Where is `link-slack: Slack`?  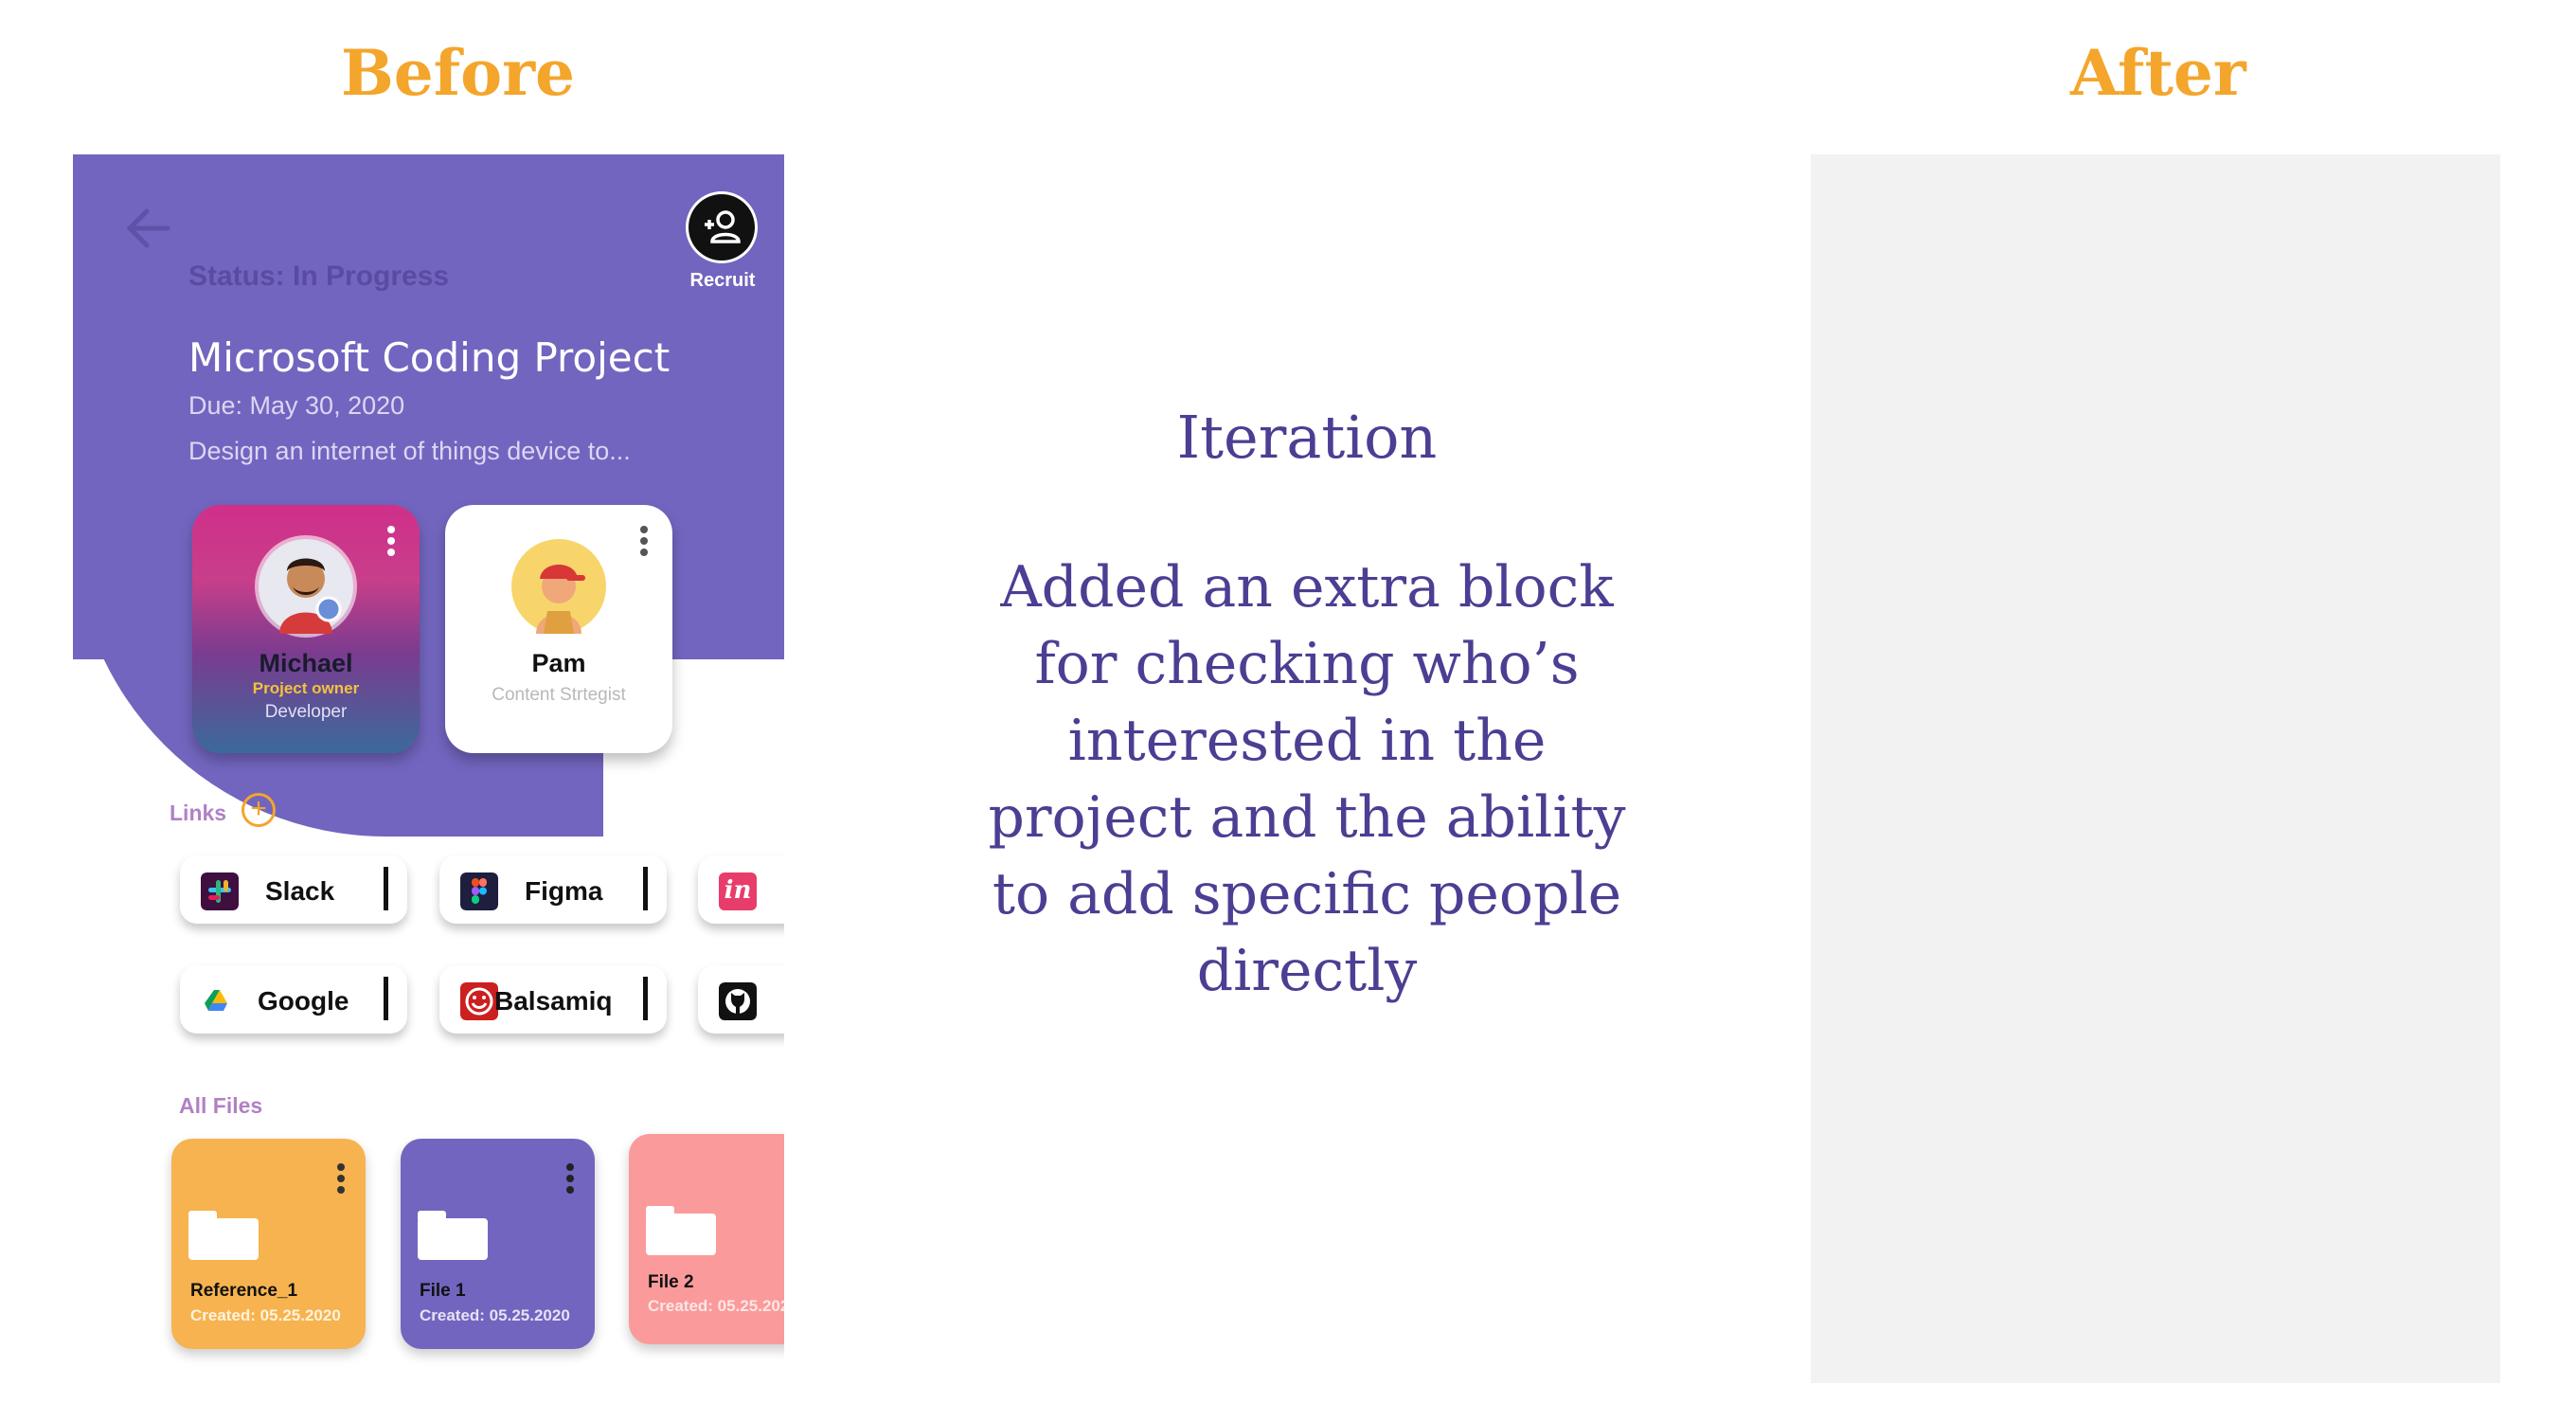 link-slack: Slack is located at coordinates (293, 889).